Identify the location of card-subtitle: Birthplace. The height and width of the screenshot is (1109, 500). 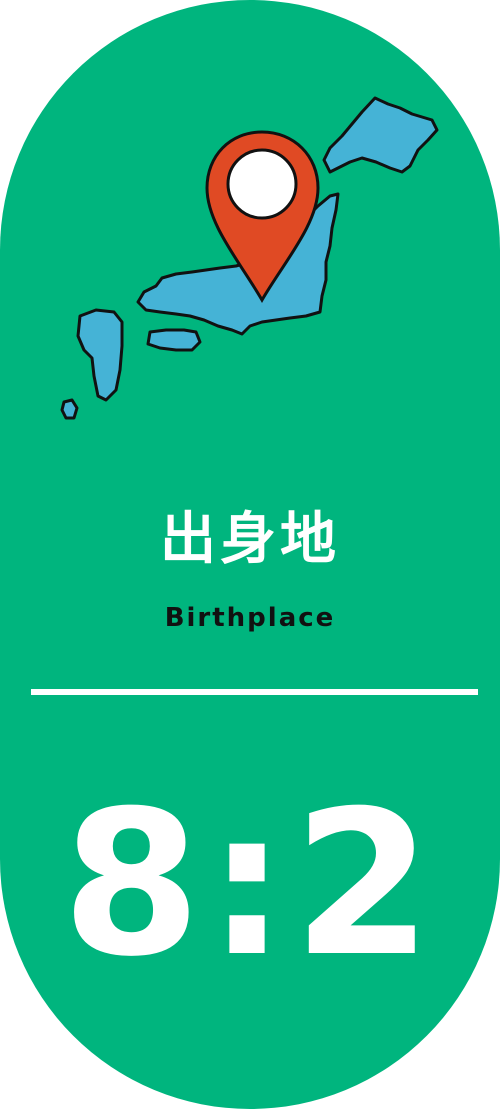
(250, 618).